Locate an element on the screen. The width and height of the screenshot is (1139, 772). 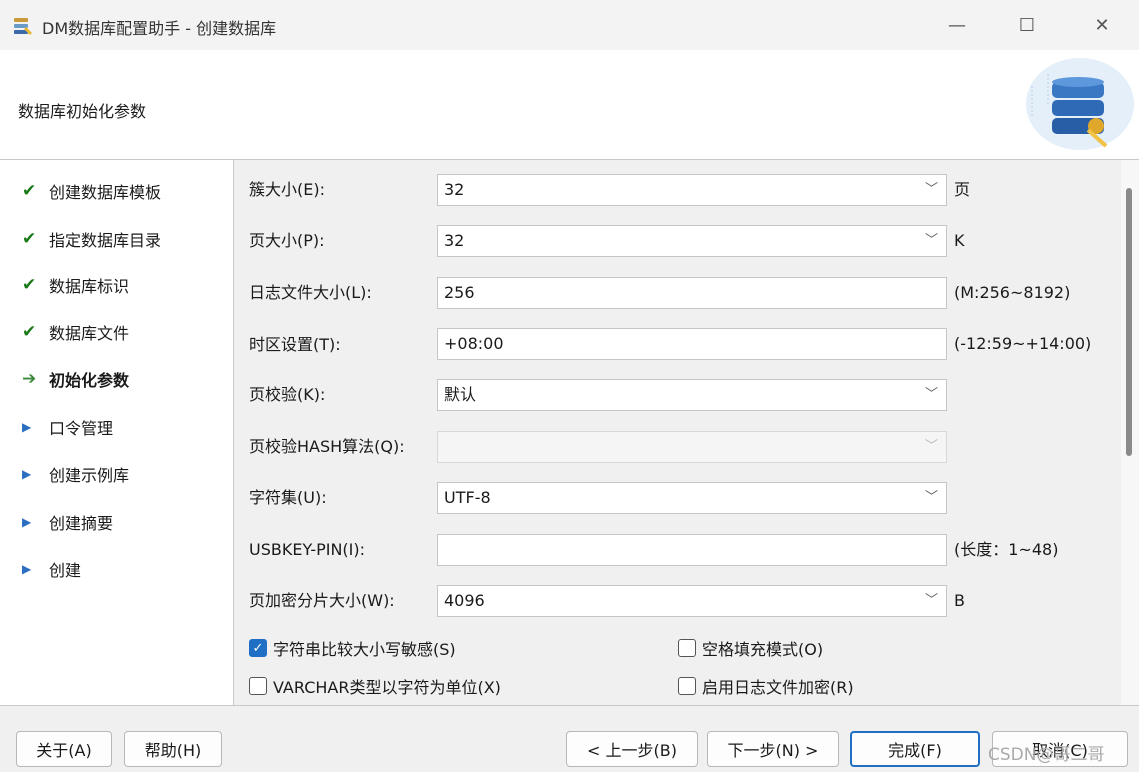
usbkey-pin-input is located at coordinates (692, 550).